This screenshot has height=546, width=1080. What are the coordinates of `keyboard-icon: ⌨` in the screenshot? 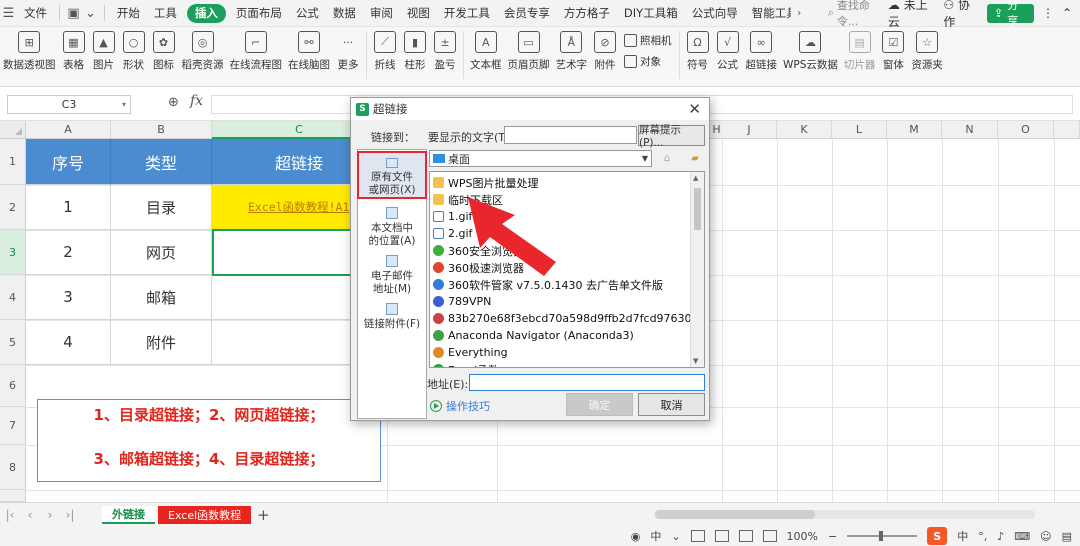 It's located at (1022, 536).